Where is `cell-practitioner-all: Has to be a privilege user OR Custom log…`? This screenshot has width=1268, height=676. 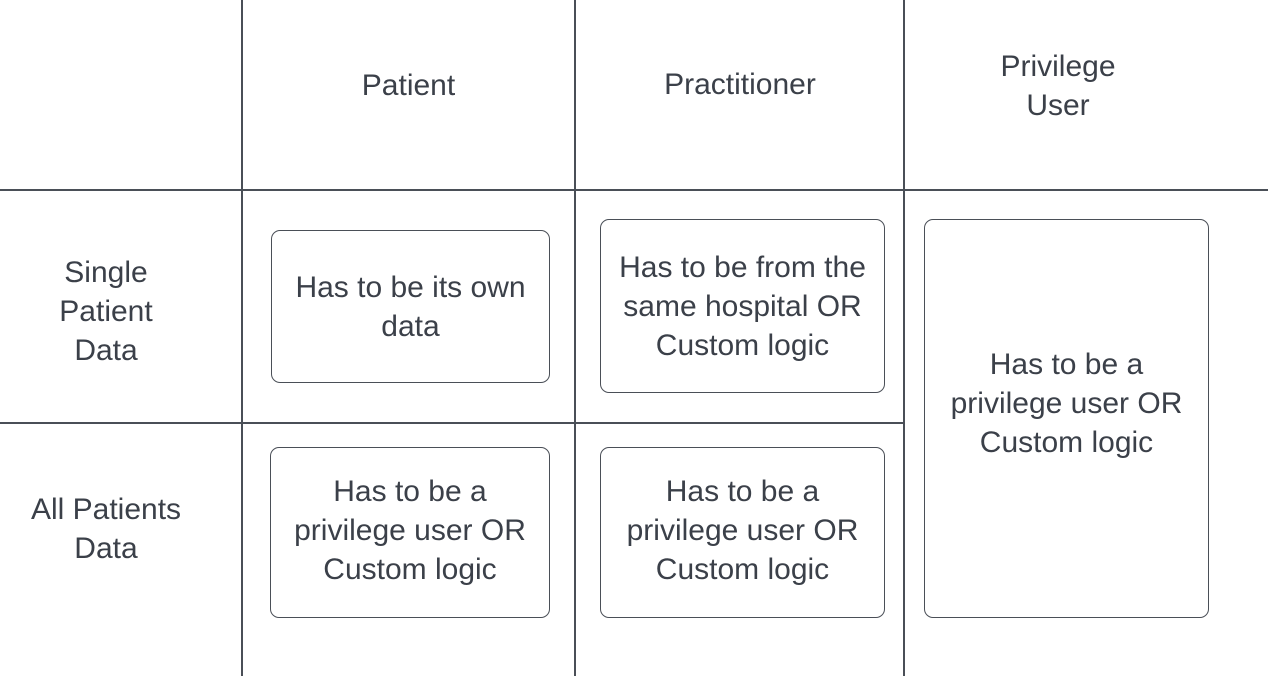 cell-practitioner-all: Has to be a privilege user OR Custom log… is located at coordinates (742, 532).